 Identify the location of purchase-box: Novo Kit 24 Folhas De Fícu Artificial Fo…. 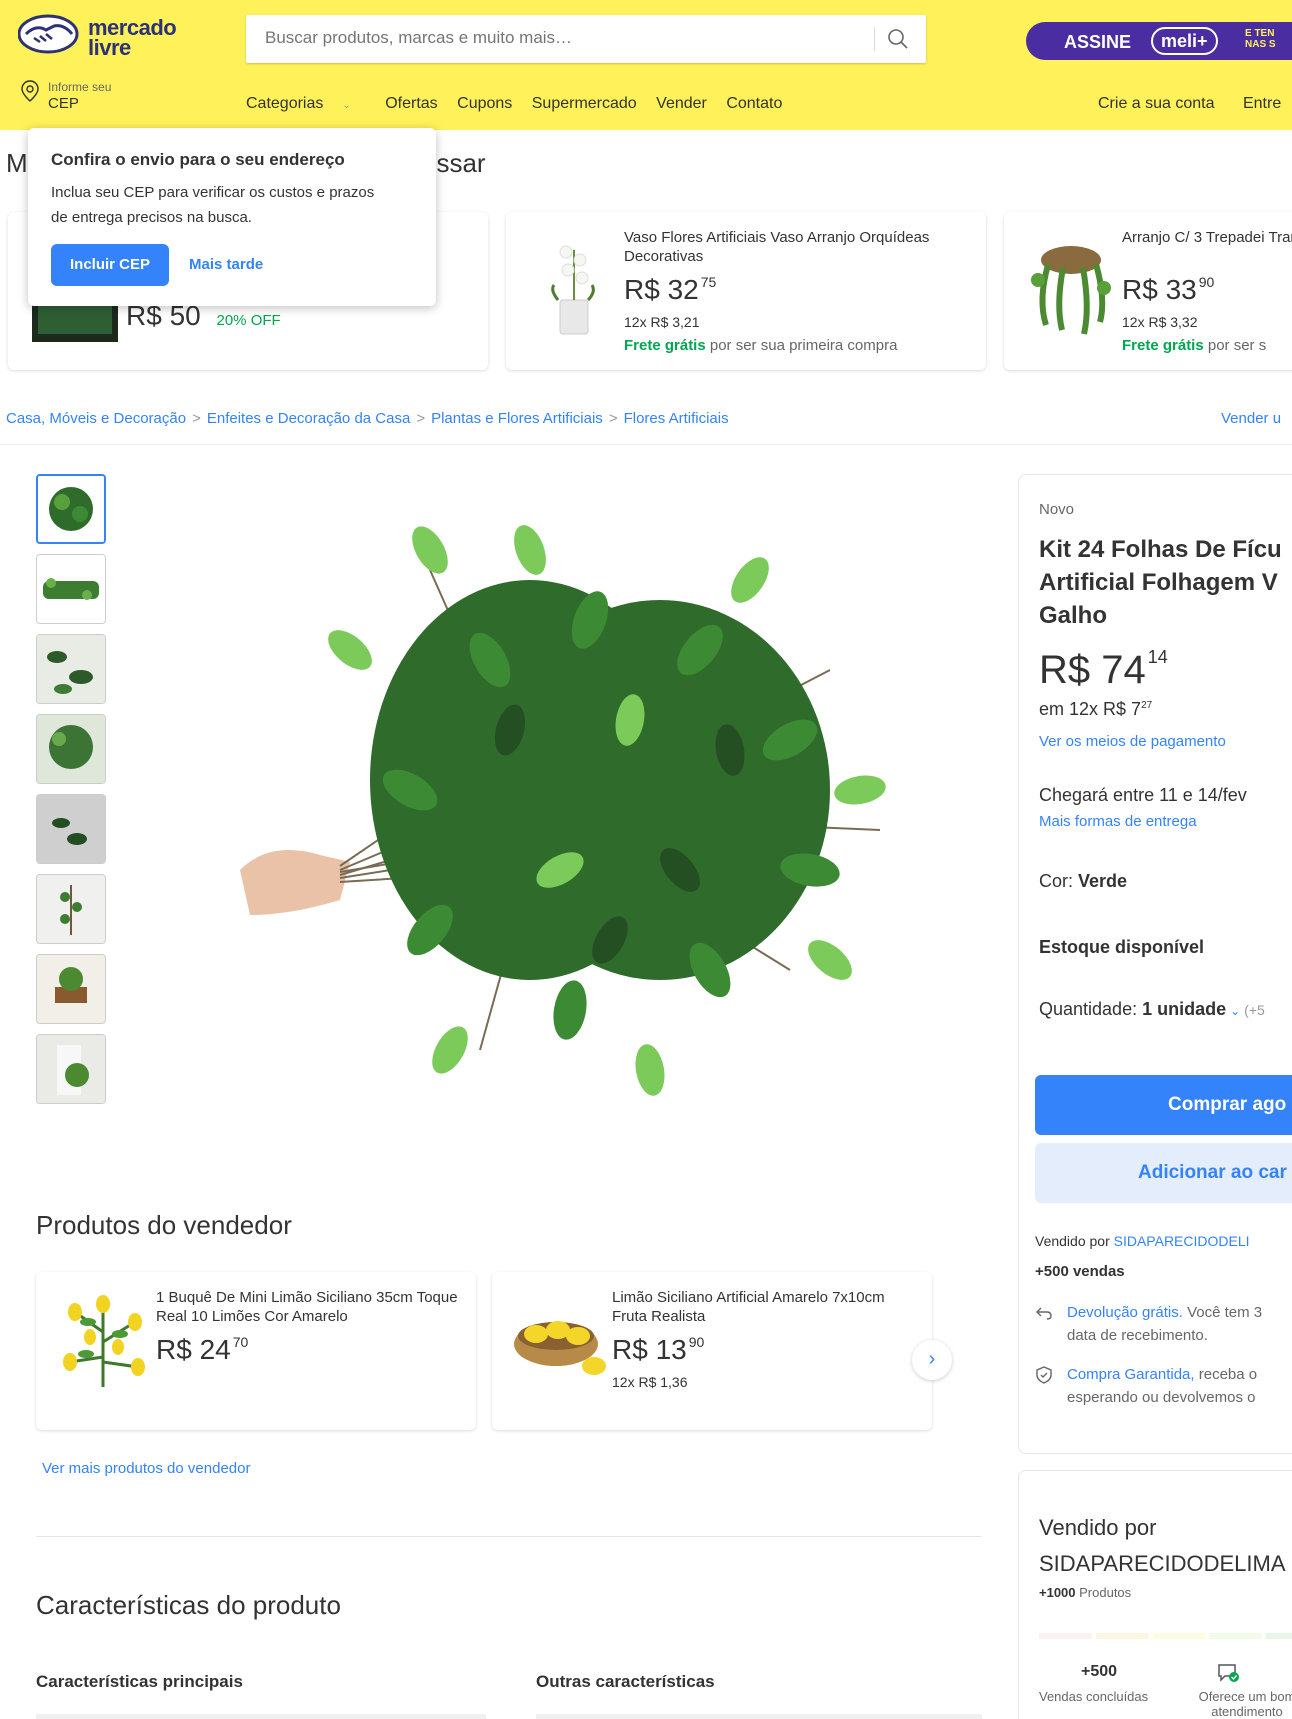
(1155, 964).